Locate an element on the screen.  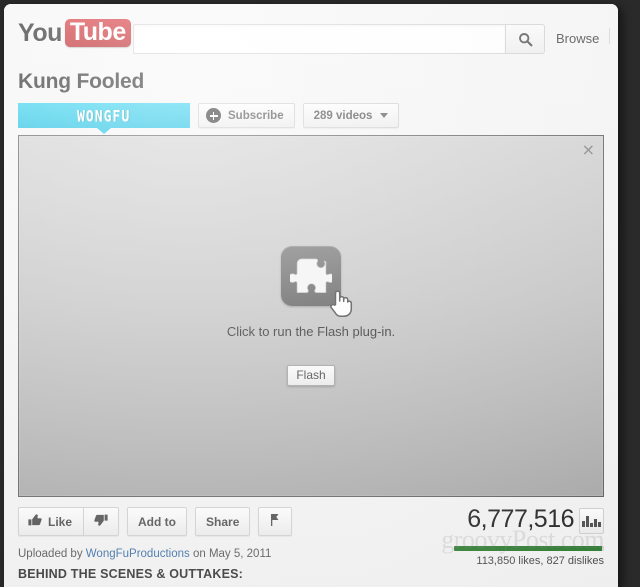
flag-icon is located at coordinates (275, 521).